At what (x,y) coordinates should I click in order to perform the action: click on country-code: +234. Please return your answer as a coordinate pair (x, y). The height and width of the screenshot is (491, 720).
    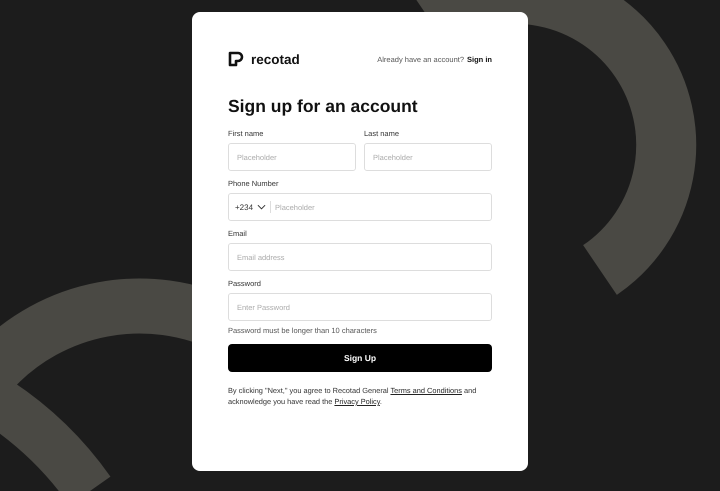
    Looking at the image, I should click on (244, 207).